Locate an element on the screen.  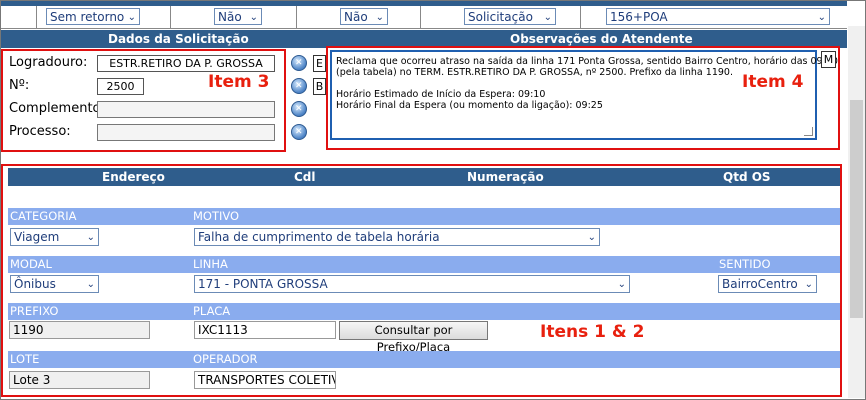
side-box-b: B is located at coordinates (319, 86).